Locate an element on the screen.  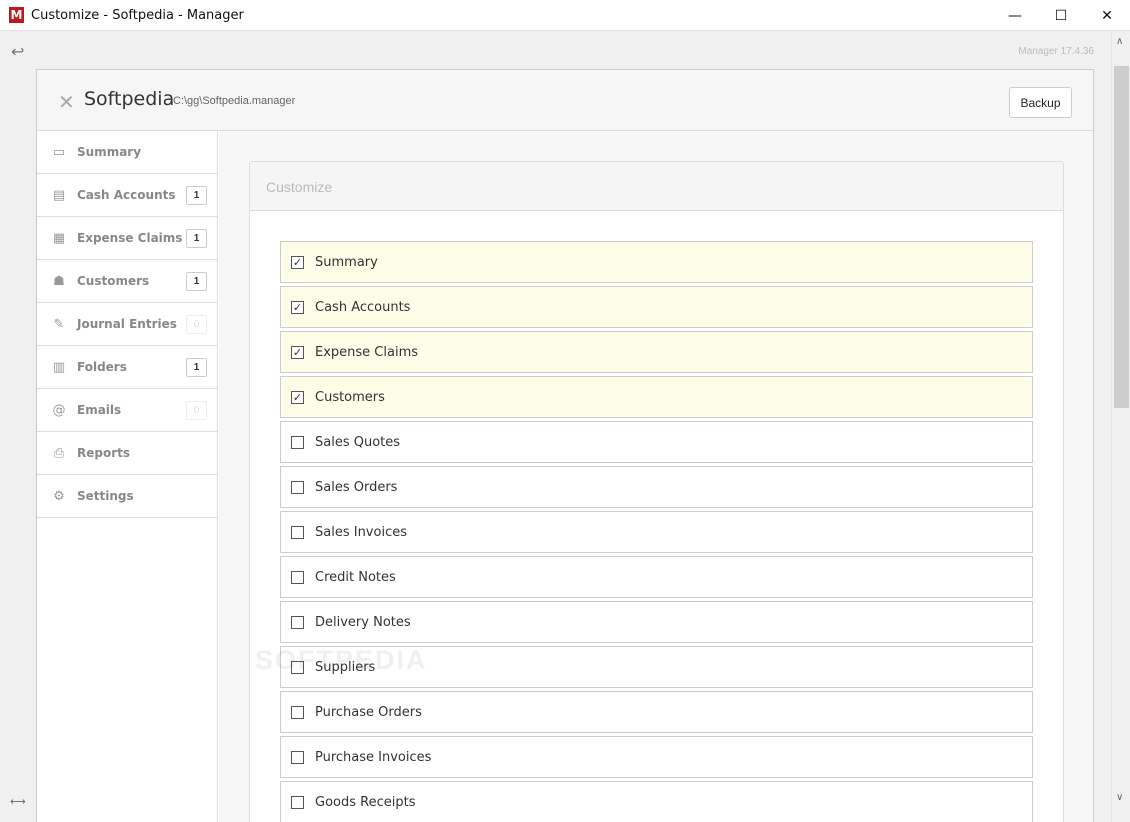
softpedia-watermark: SOFTPEDIA is located at coordinates (341, 660).